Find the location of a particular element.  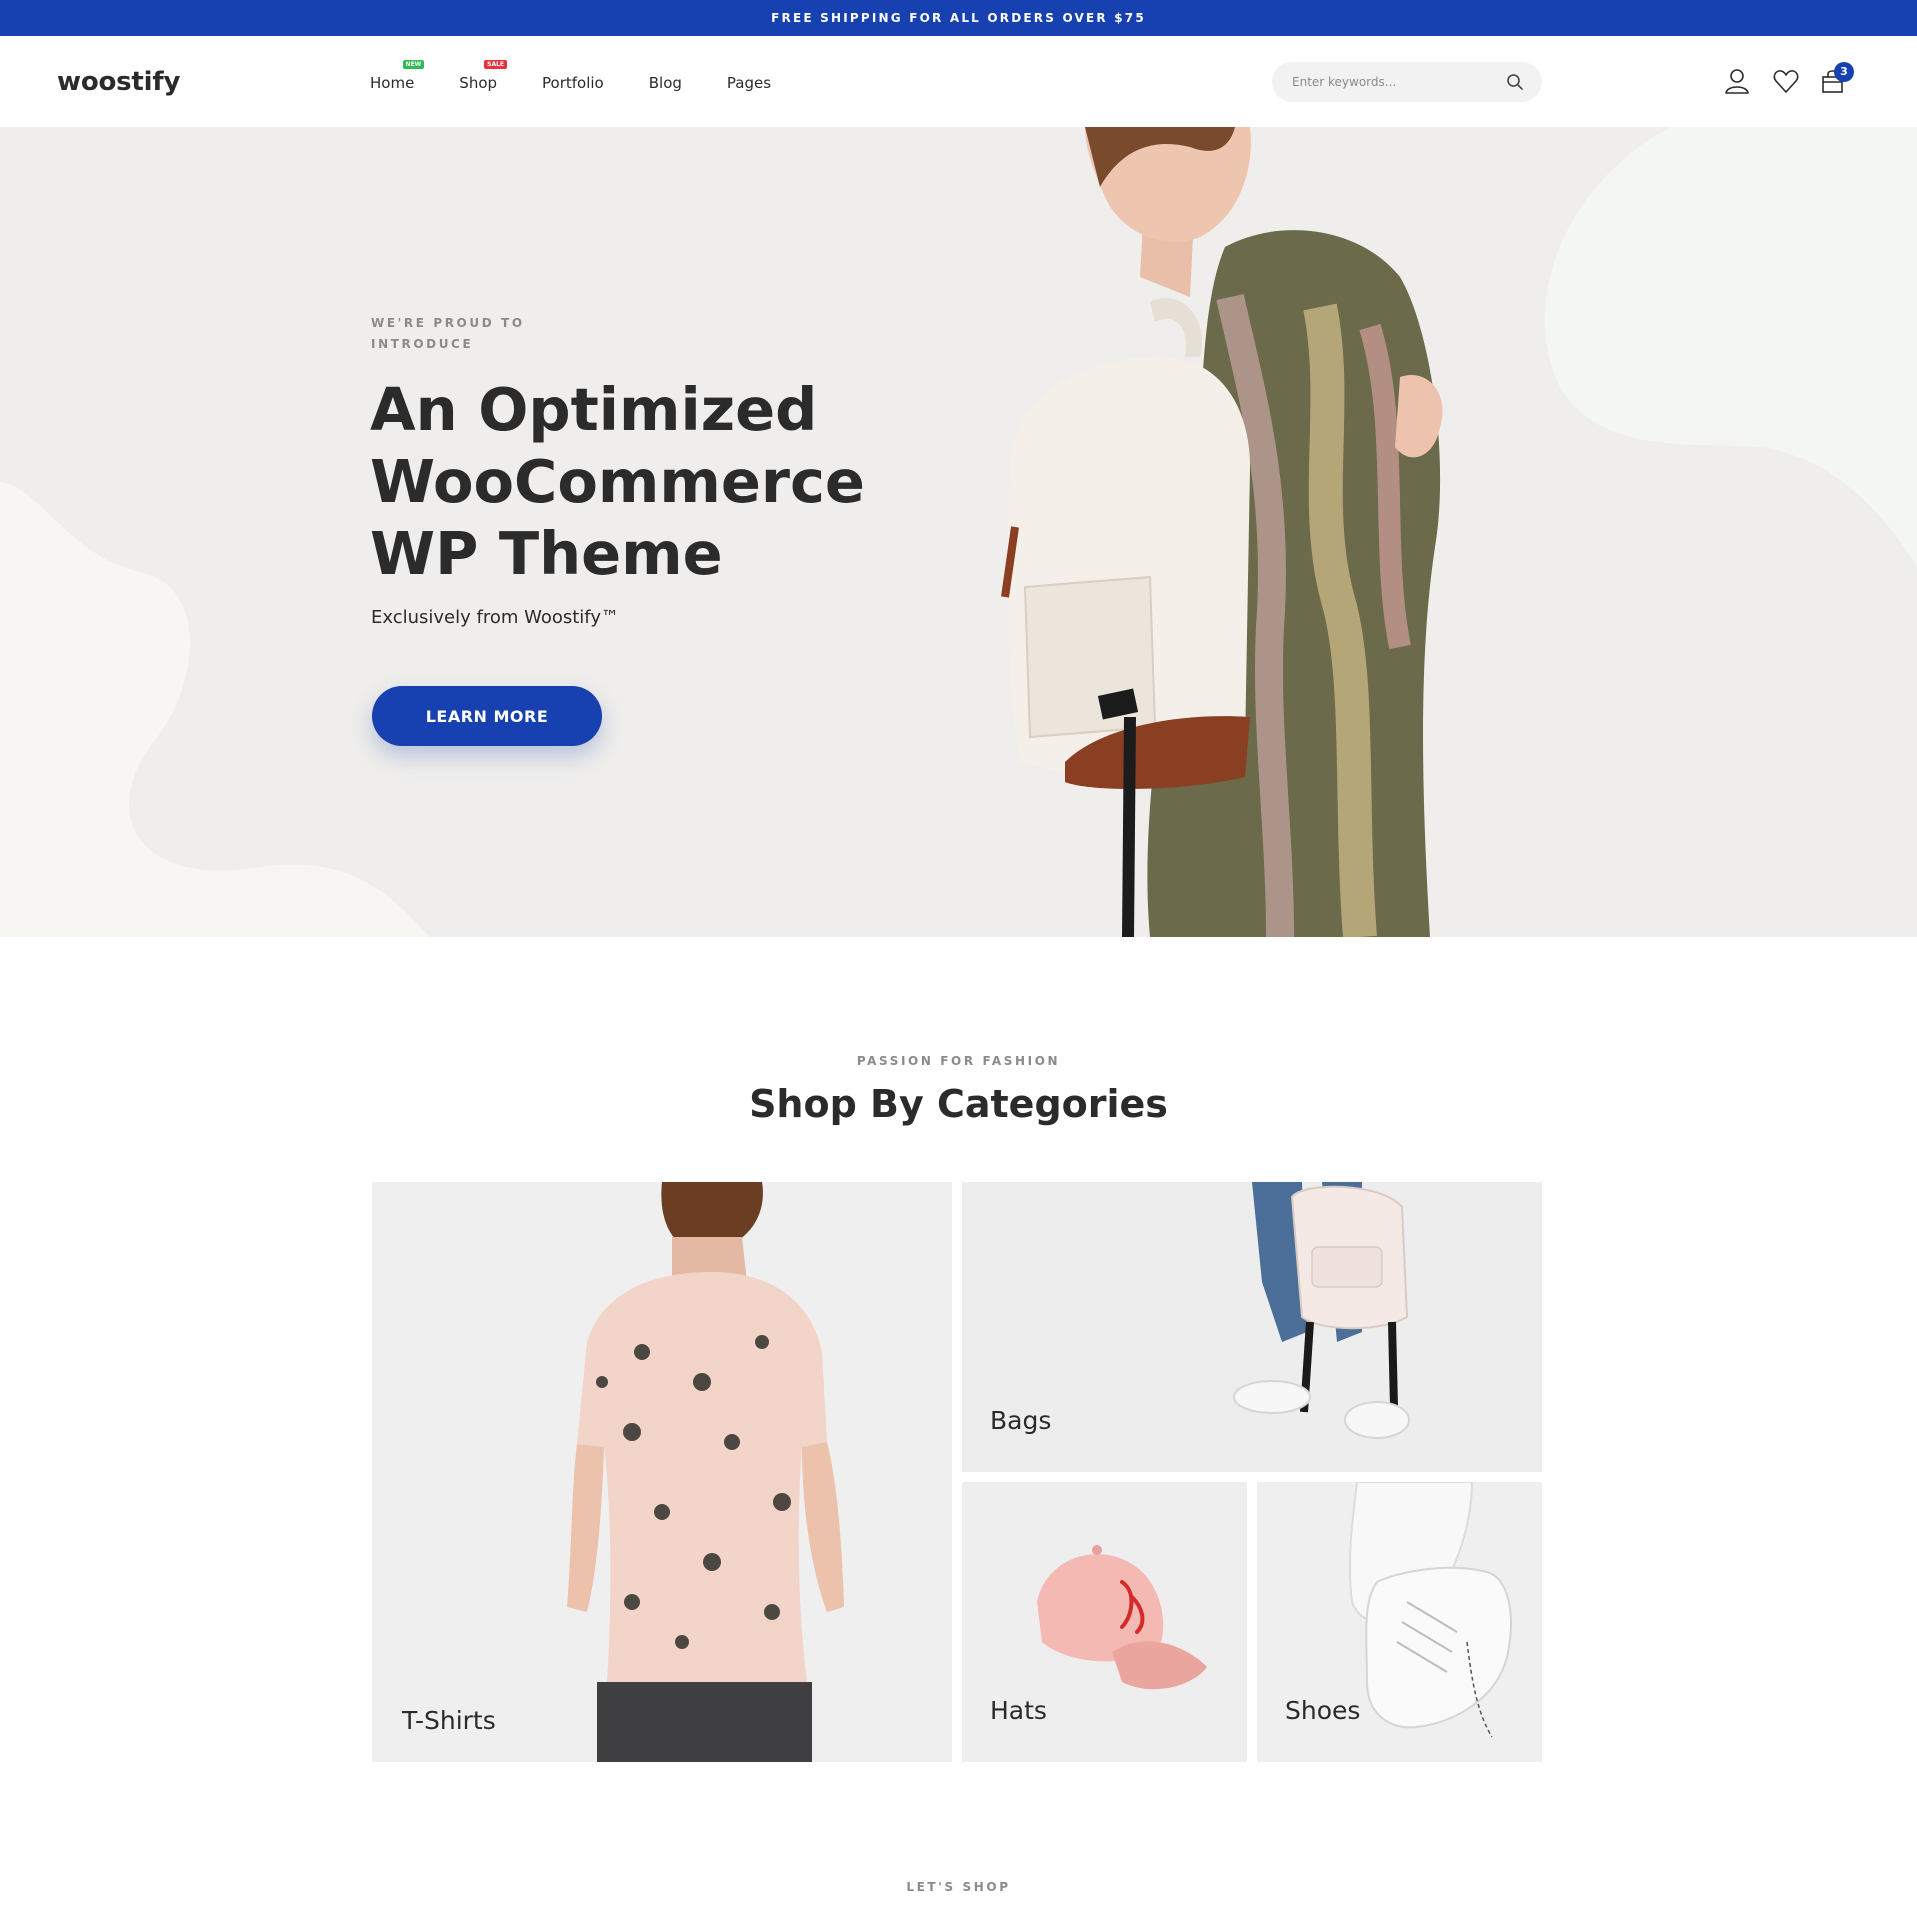

search-bar is located at coordinates (1407, 82).